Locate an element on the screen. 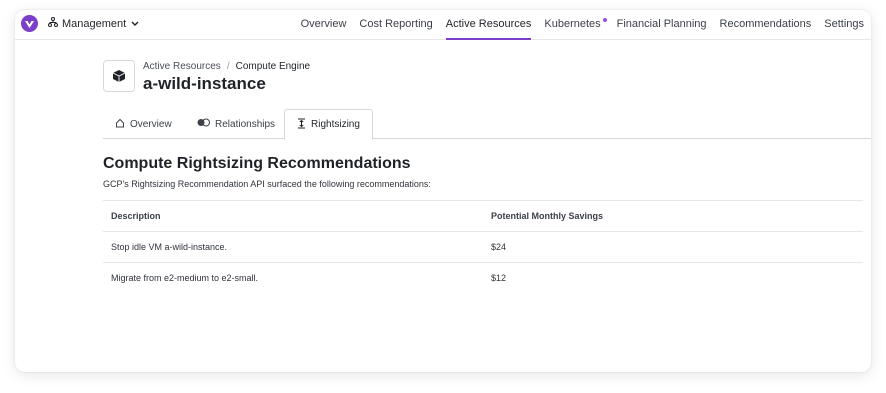 Image resolution: width=886 pixels, height=393 pixels. section-title: Compute Rightsizing Recommendations is located at coordinates (257, 163).